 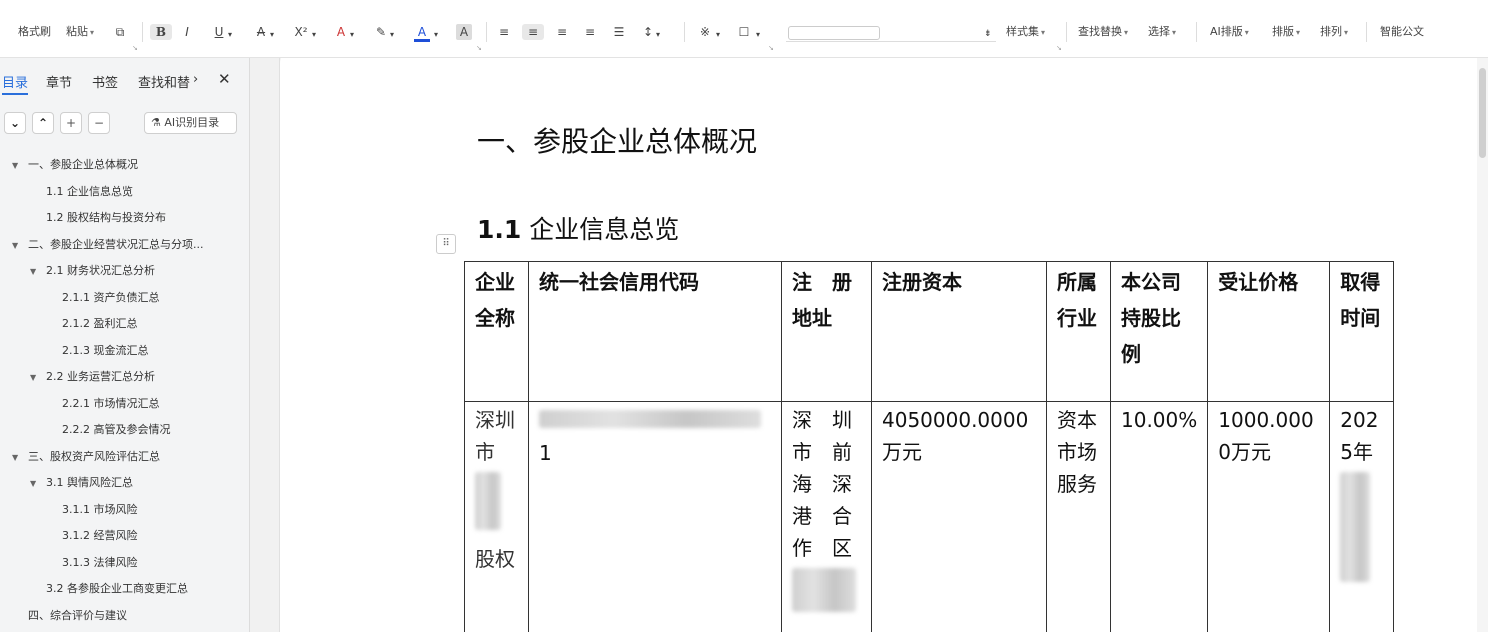 I want to click on toc-item: 3.1.1 市场风险, so click(x=100, y=510).